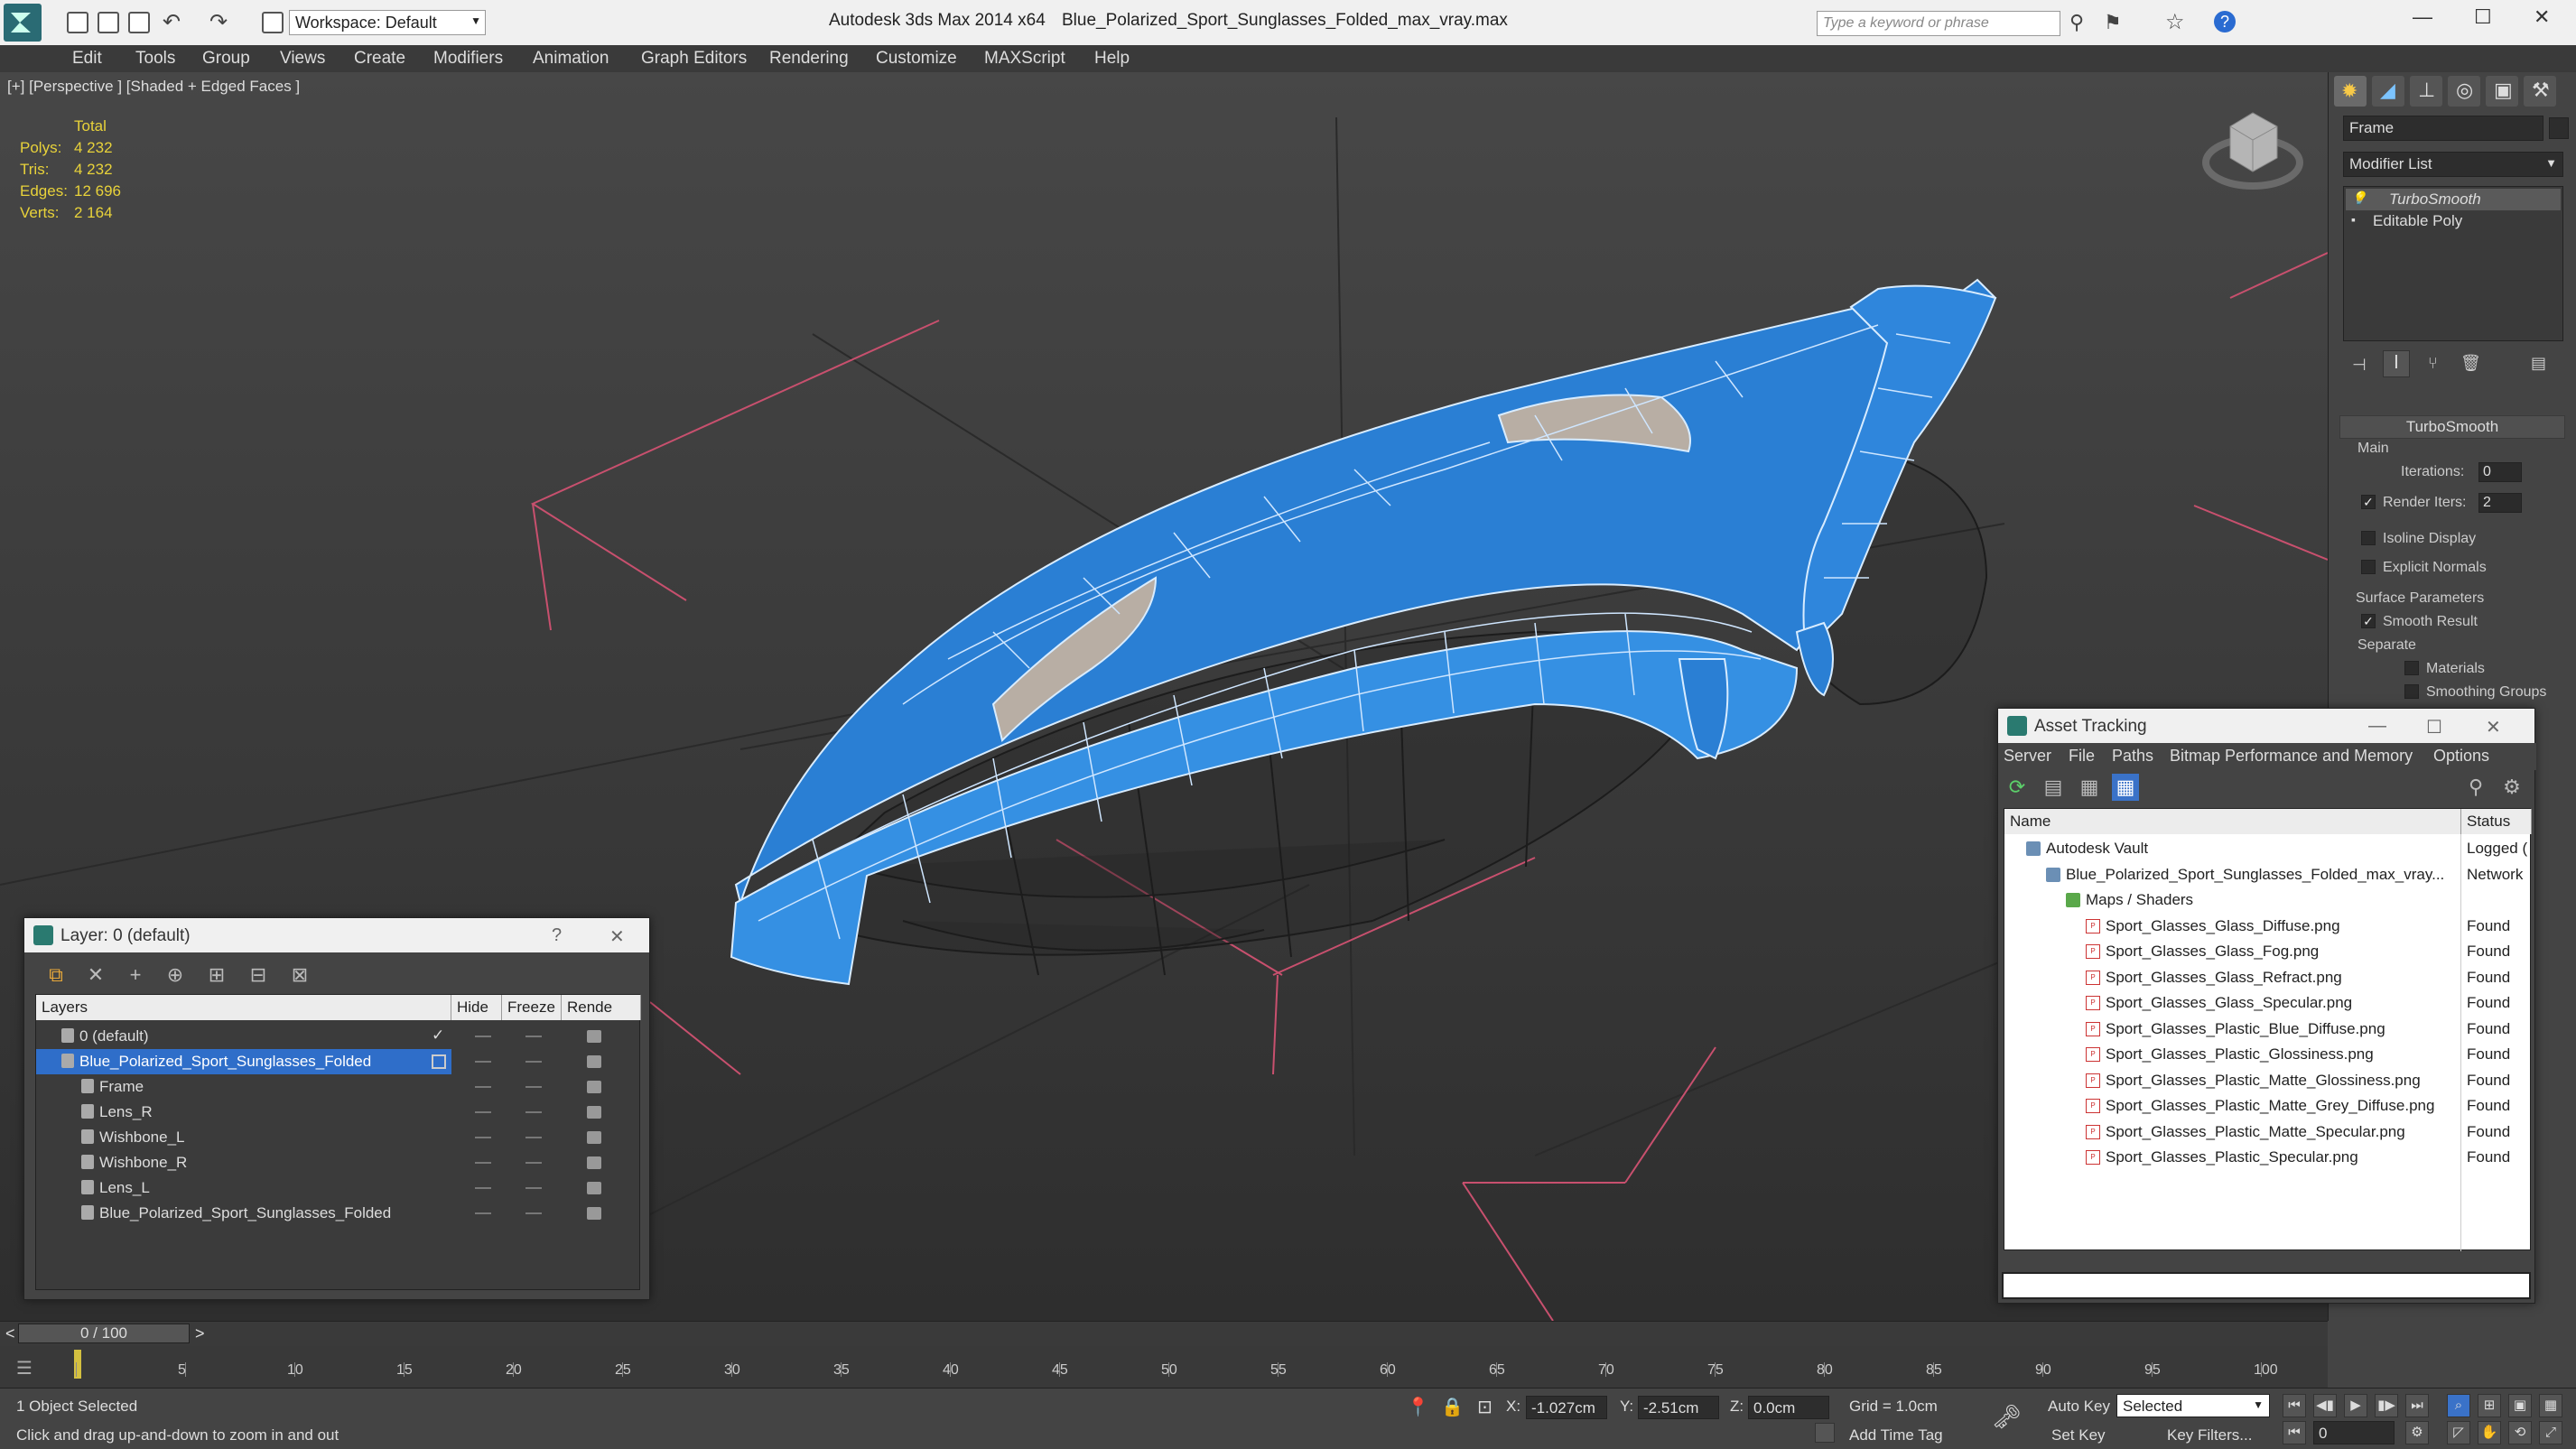 This screenshot has height=1449, width=2576. Describe the element at coordinates (2388, 91) in the screenshot. I see `modify-tab-icon: ◢` at that location.